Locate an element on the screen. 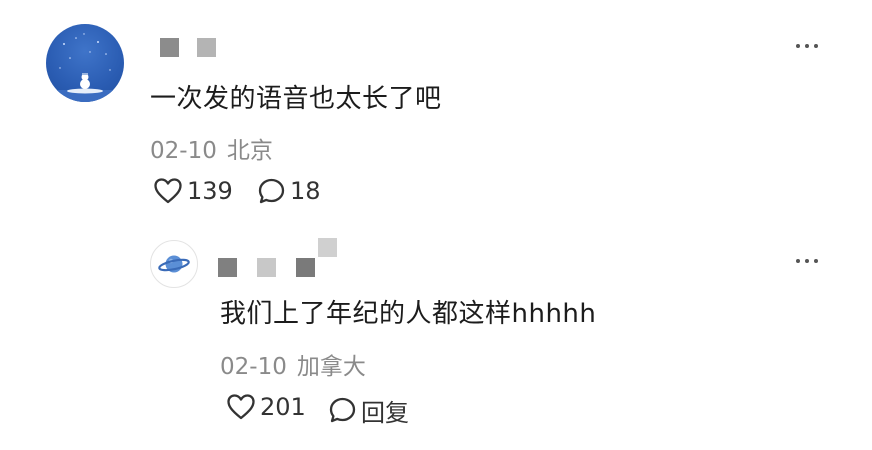  comment-date: 02-10 is located at coordinates (183, 151).